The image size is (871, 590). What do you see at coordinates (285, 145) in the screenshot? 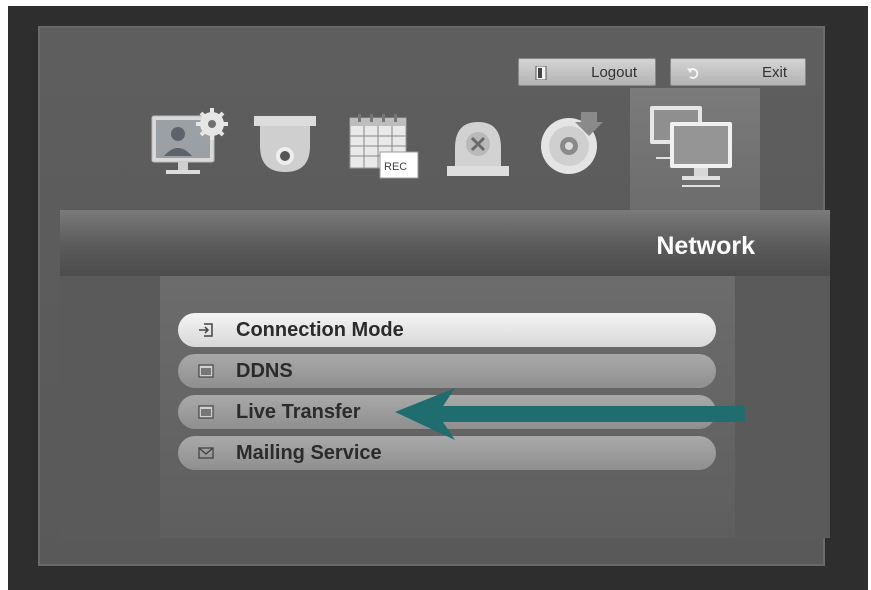
I see `dome-camera-icon` at bounding box center [285, 145].